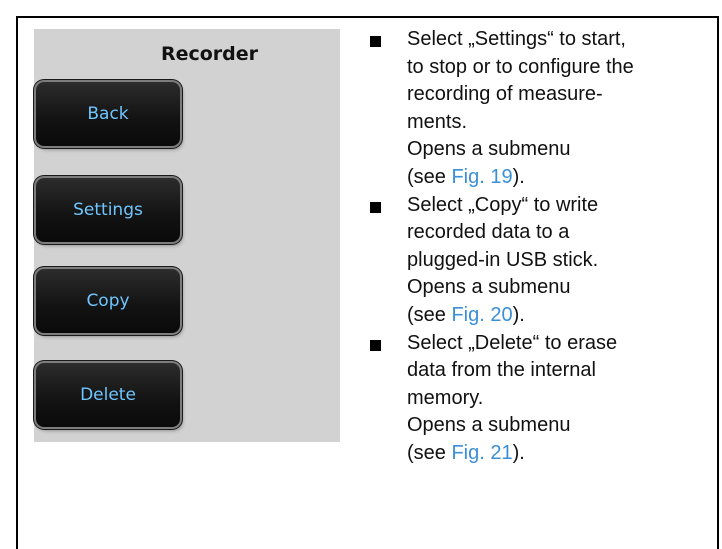 This screenshot has height=549, width=722. Describe the element at coordinates (481, 453) in the screenshot. I see `fig-21-link: Fig. 21` at that location.